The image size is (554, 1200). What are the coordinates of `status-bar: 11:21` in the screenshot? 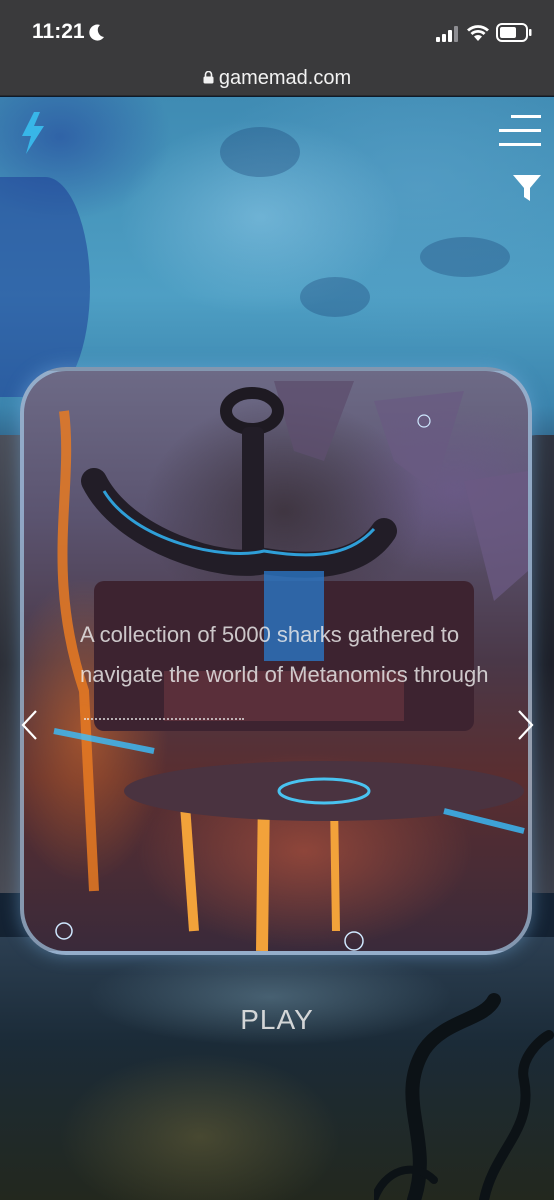 It's located at (277, 31).